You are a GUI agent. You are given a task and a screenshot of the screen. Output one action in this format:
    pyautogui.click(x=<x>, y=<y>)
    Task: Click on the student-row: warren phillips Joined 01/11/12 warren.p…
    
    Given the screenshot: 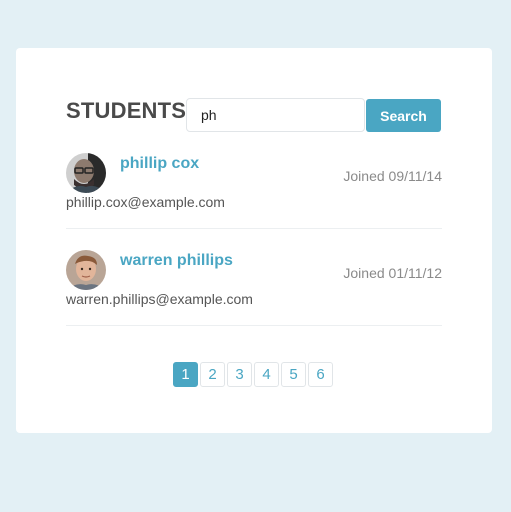 What is the action you would take?
    pyautogui.click(x=254, y=286)
    